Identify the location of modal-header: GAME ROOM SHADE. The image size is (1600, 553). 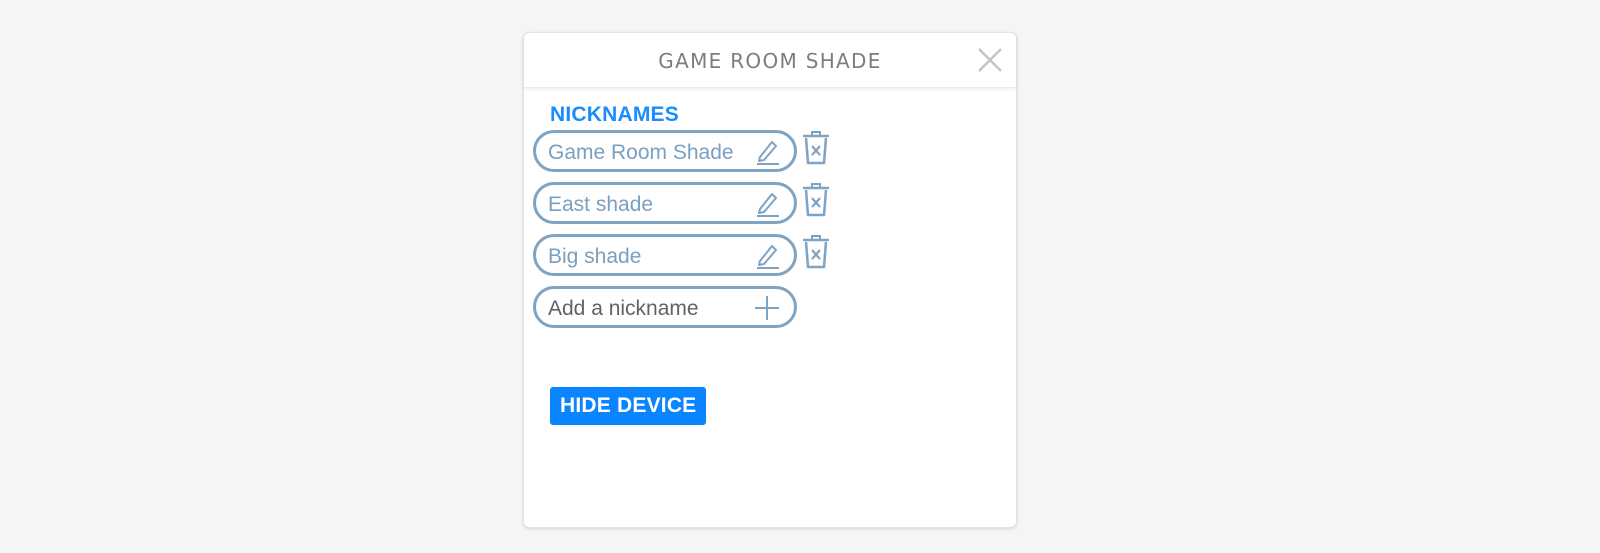
(770, 60).